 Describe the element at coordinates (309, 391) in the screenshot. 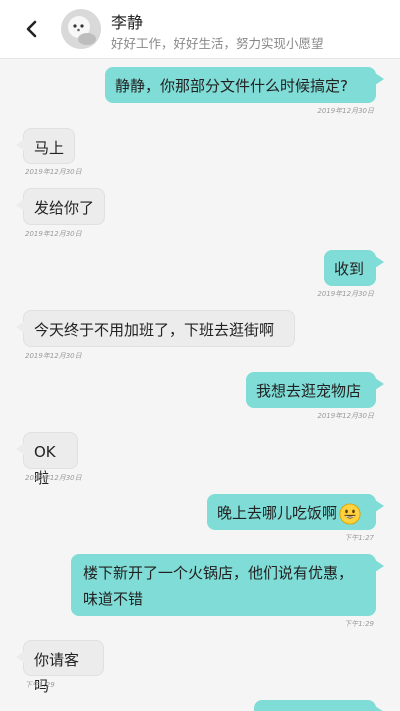

I see `message-text: 我想去逛宠物店` at that location.